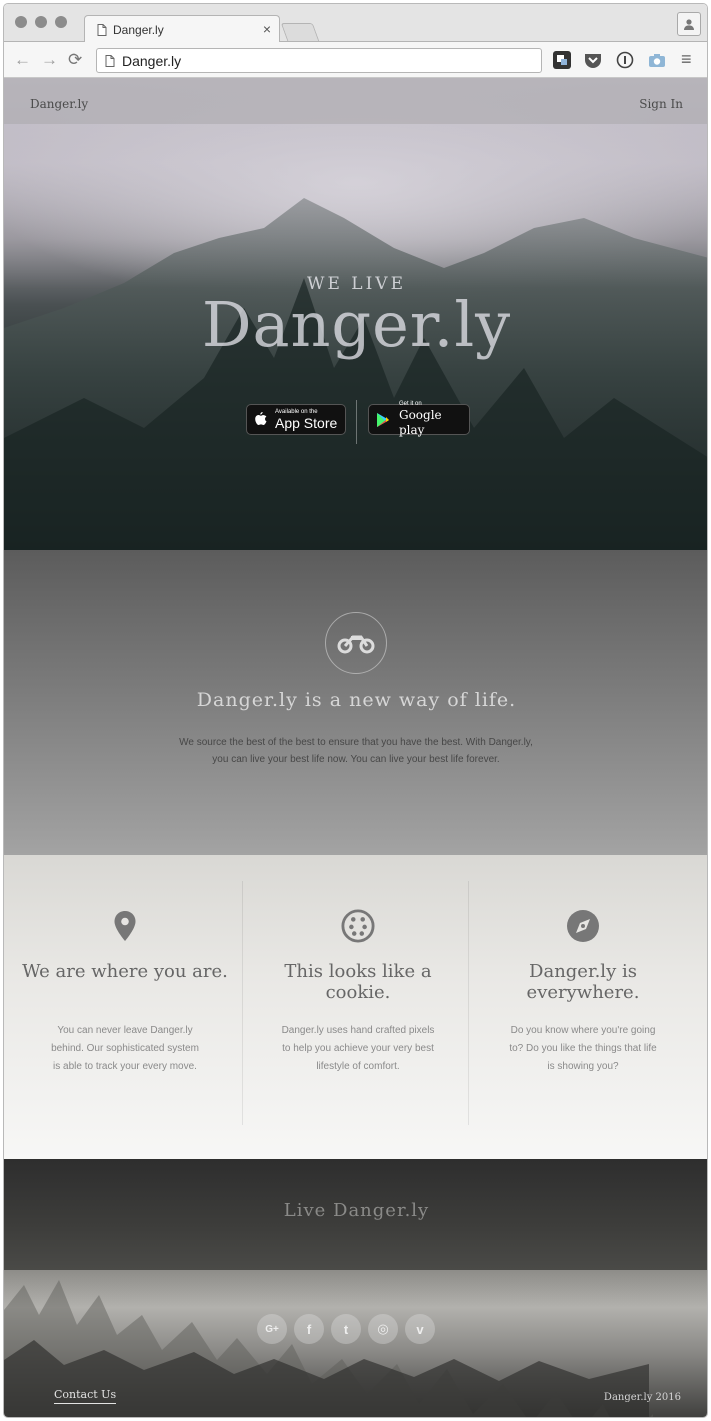 This screenshot has height=1421, width=711. I want to click on vimeo-icon: v, so click(420, 1329).